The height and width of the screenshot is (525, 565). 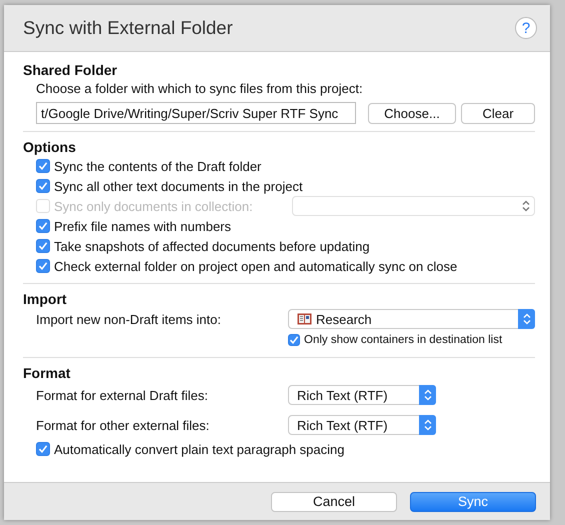 What do you see at coordinates (200, 89) in the screenshot?
I see `instruction-text: Choose a folder with which to sync files from this project:` at bounding box center [200, 89].